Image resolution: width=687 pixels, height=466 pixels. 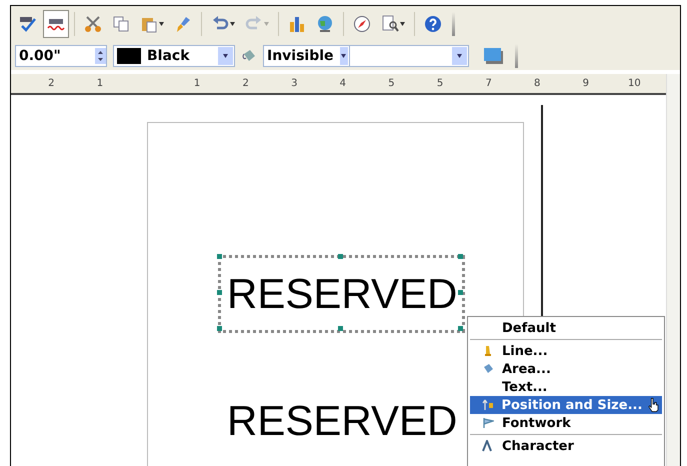 I want to click on toolbar-button, so click(x=56, y=24).